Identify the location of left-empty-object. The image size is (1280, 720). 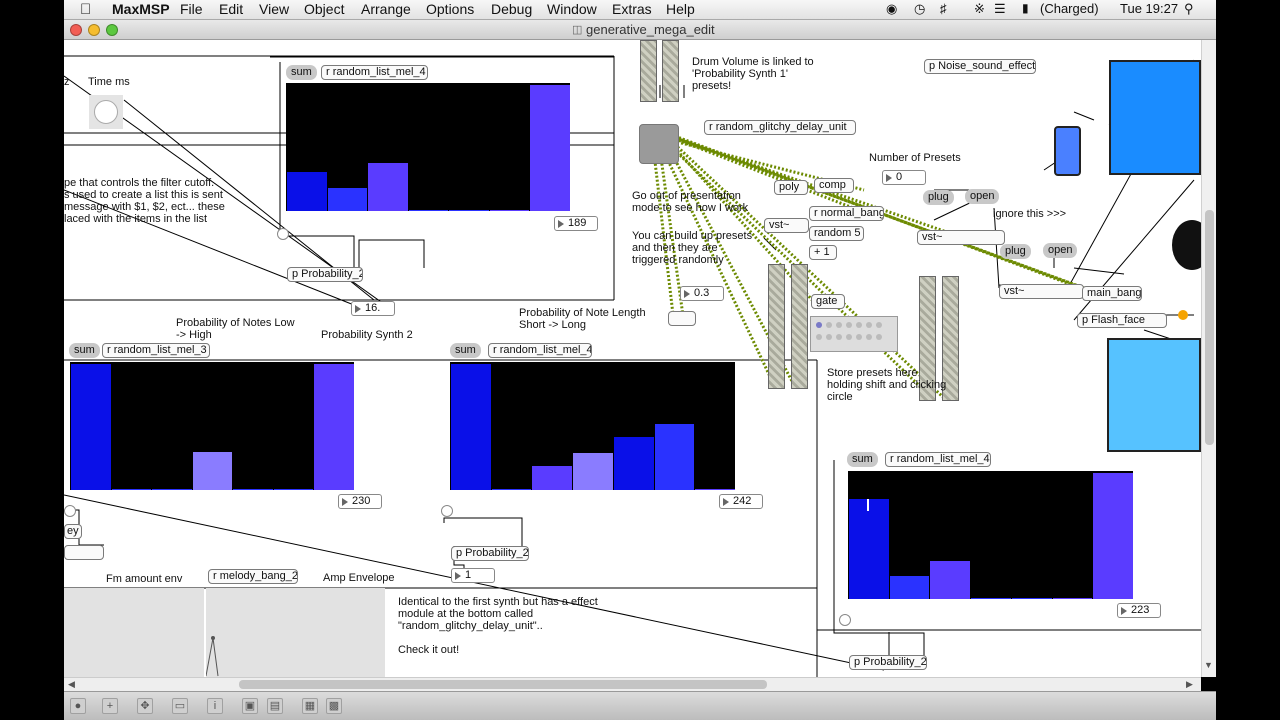
(84, 552).